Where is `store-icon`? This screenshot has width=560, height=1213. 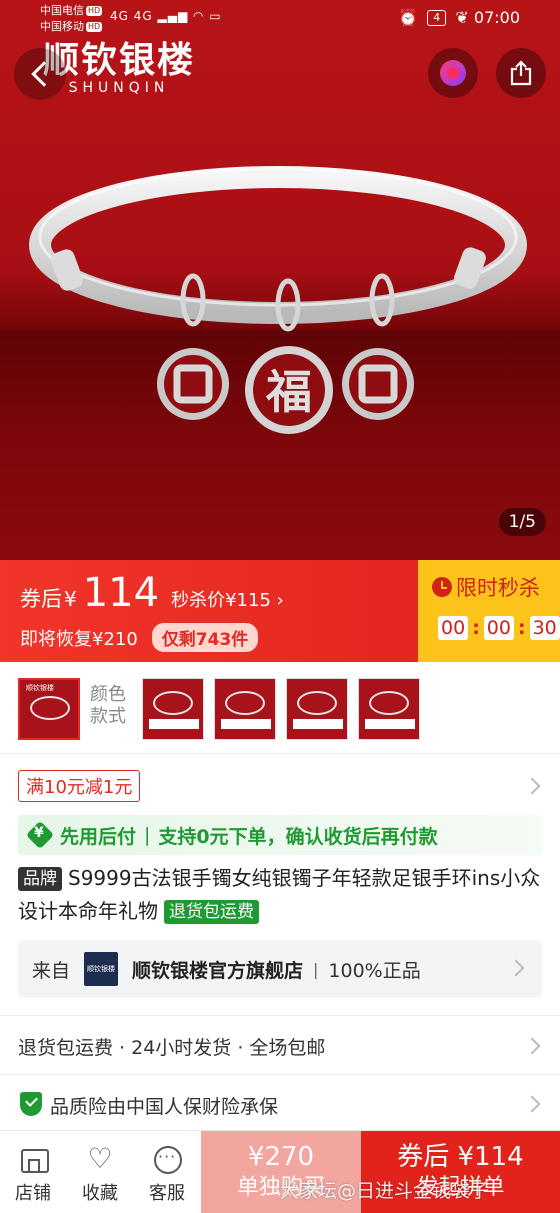 store-icon is located at coordinates (34, 1159).